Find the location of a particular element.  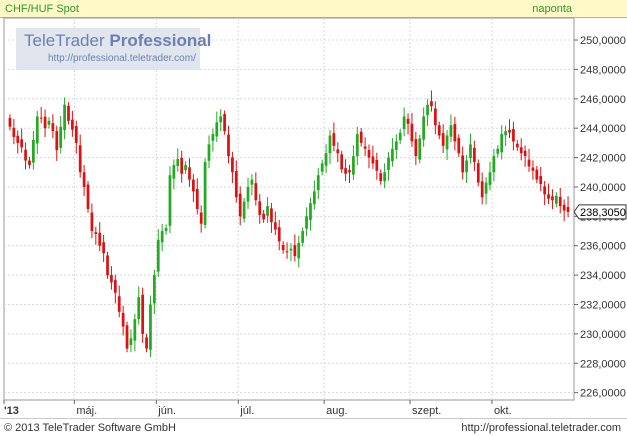

x-tick-label: jún. is located at coordinates (166, 411).